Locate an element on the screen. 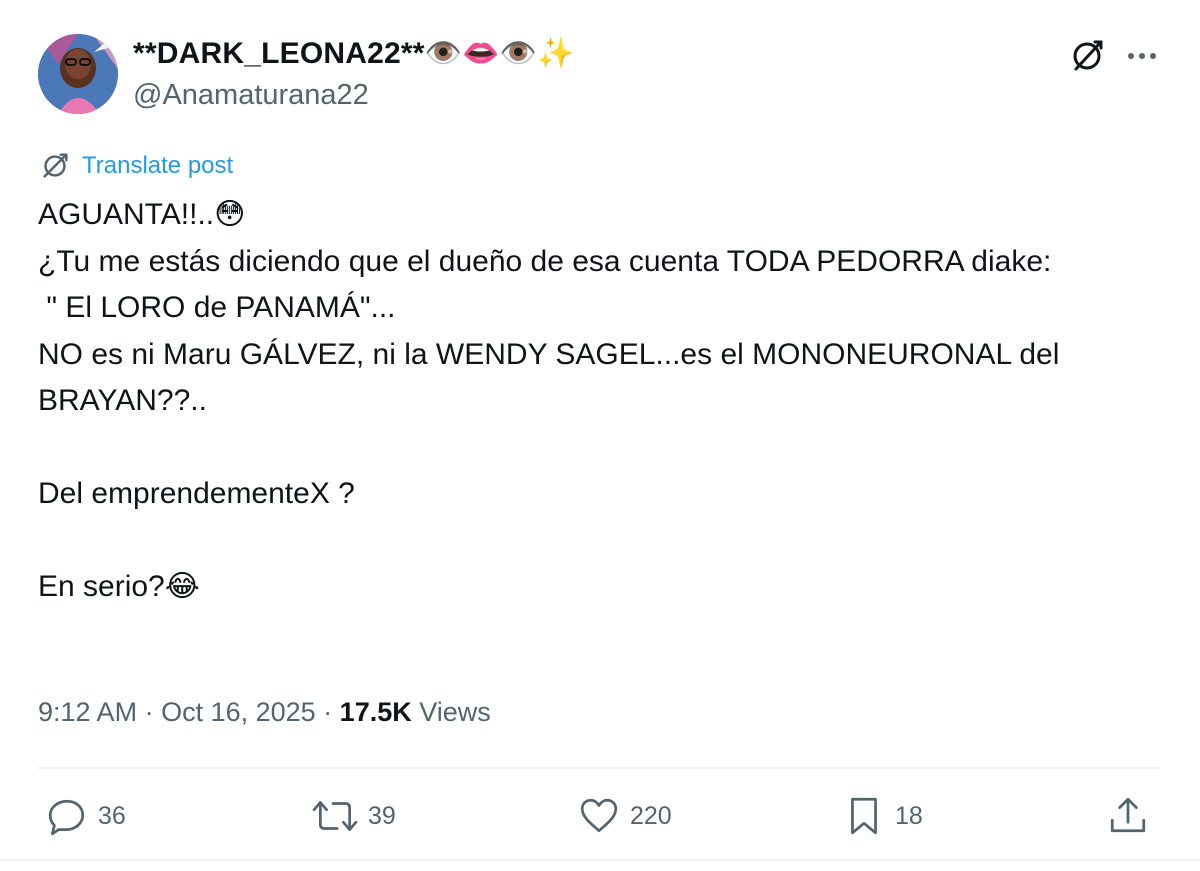 Image resolution: width=1200 pixels, height=871 pixels. like-count: 220 is located at coordinates (651, 815).